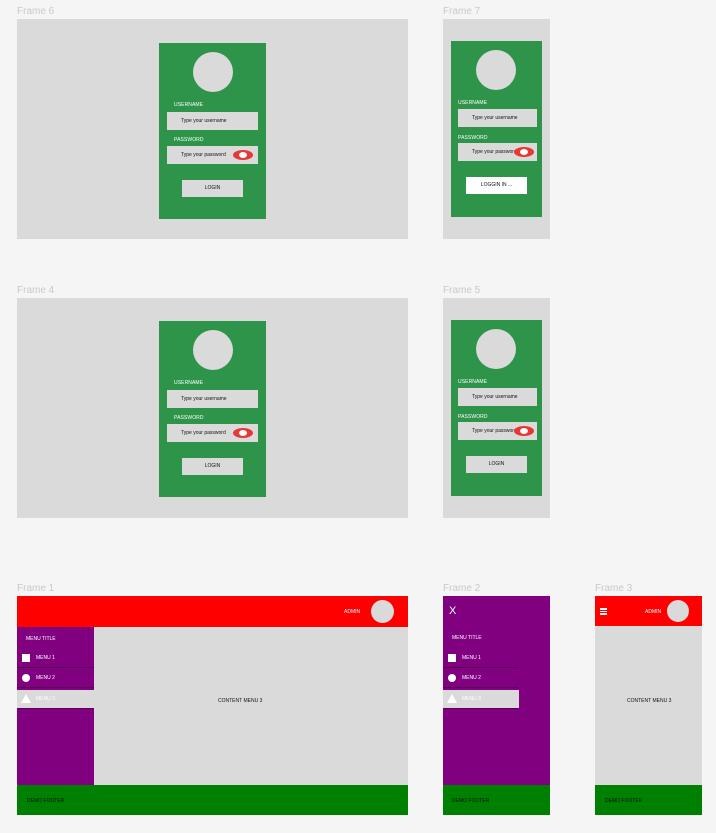 The image size is (716, 833). Describe the element at coordinates (462, 290) in the screenshot. I see `frame-5-label: Frame 5` at that location.